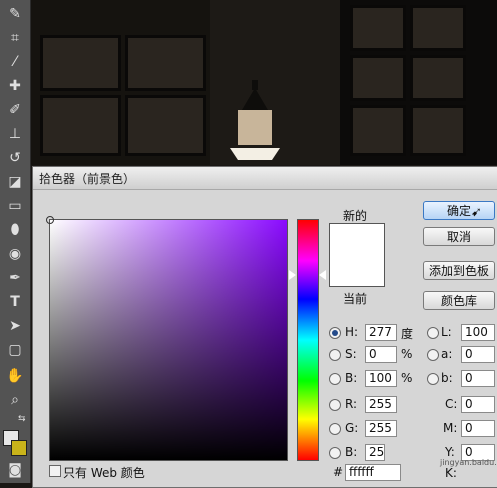 The height and width of the screenshot is (488, 497). Describe the element at coordinates (87, 179) in the screenshot. I see `dialog-title: 拾色器（前景色）` at that location.